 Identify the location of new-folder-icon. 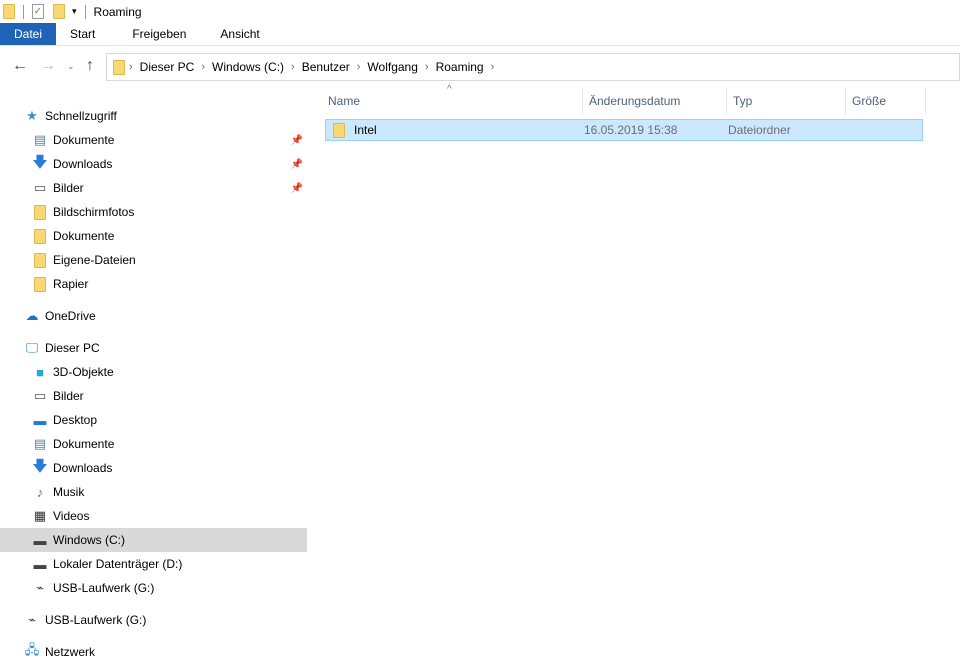
(59, 11).